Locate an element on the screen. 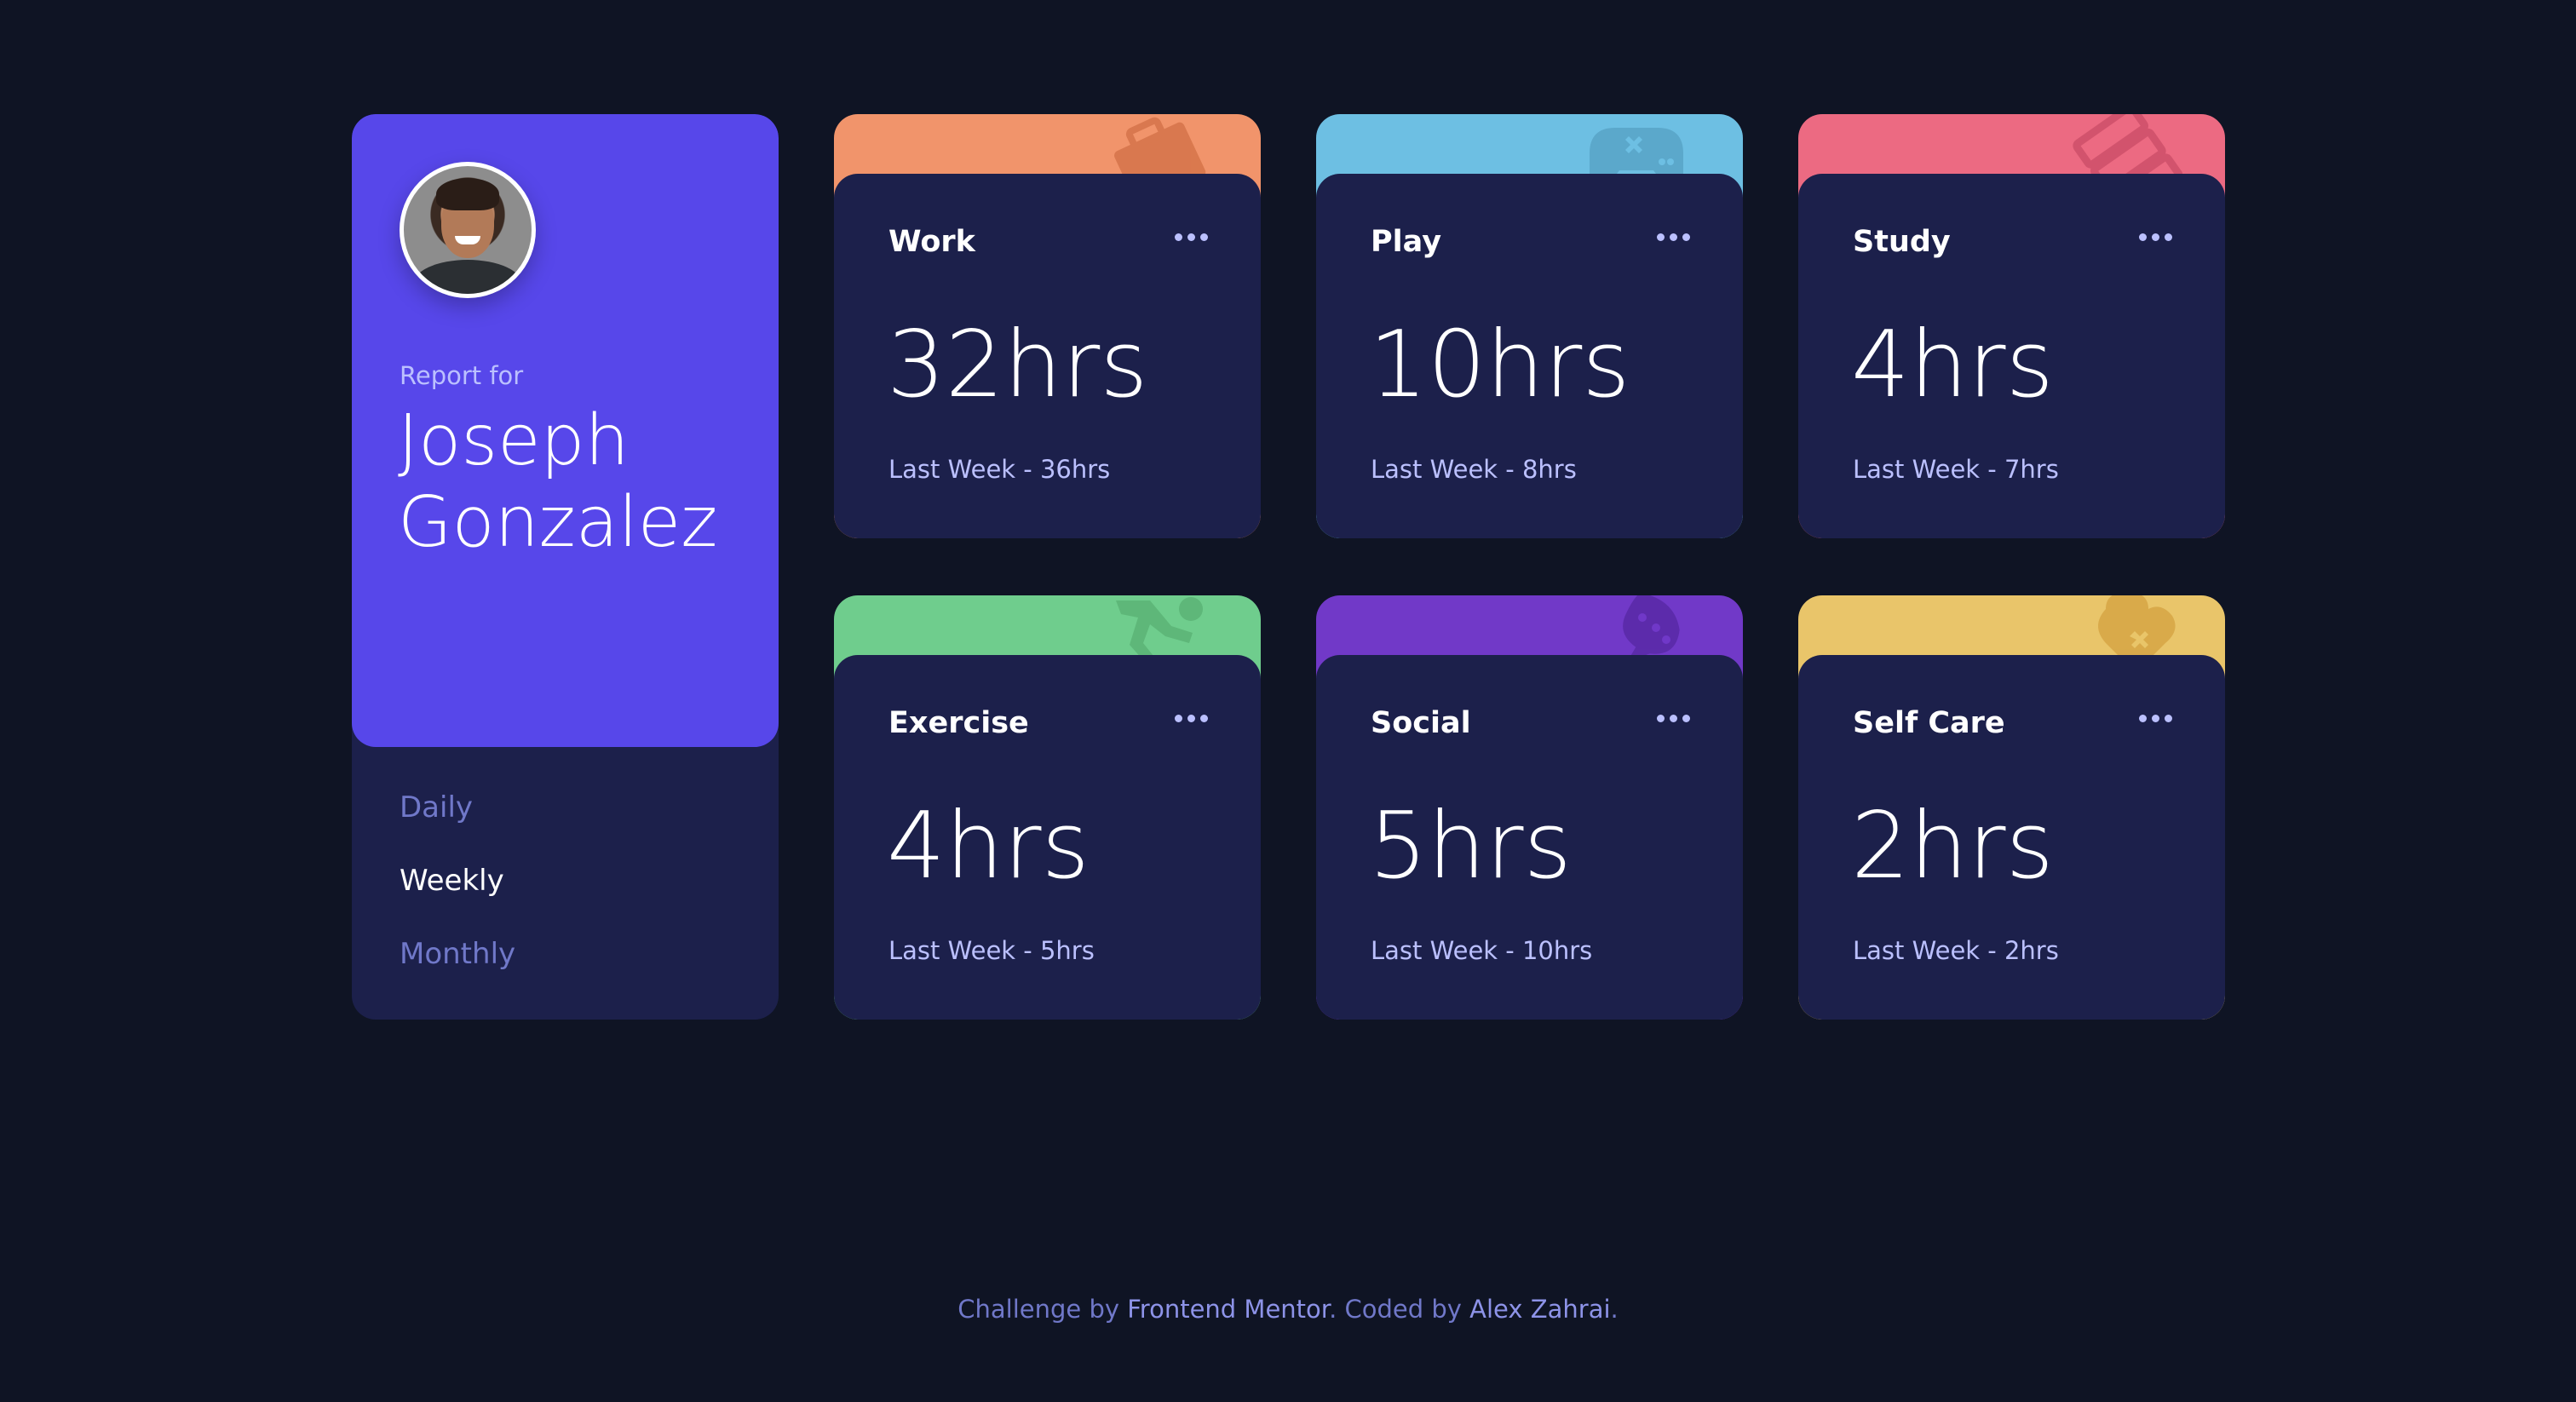 The height and width of the screenshot is (1402, 2576). activity-body: Study 4hrs Last Week - 7hrs is located at coordinates (2012, 356).